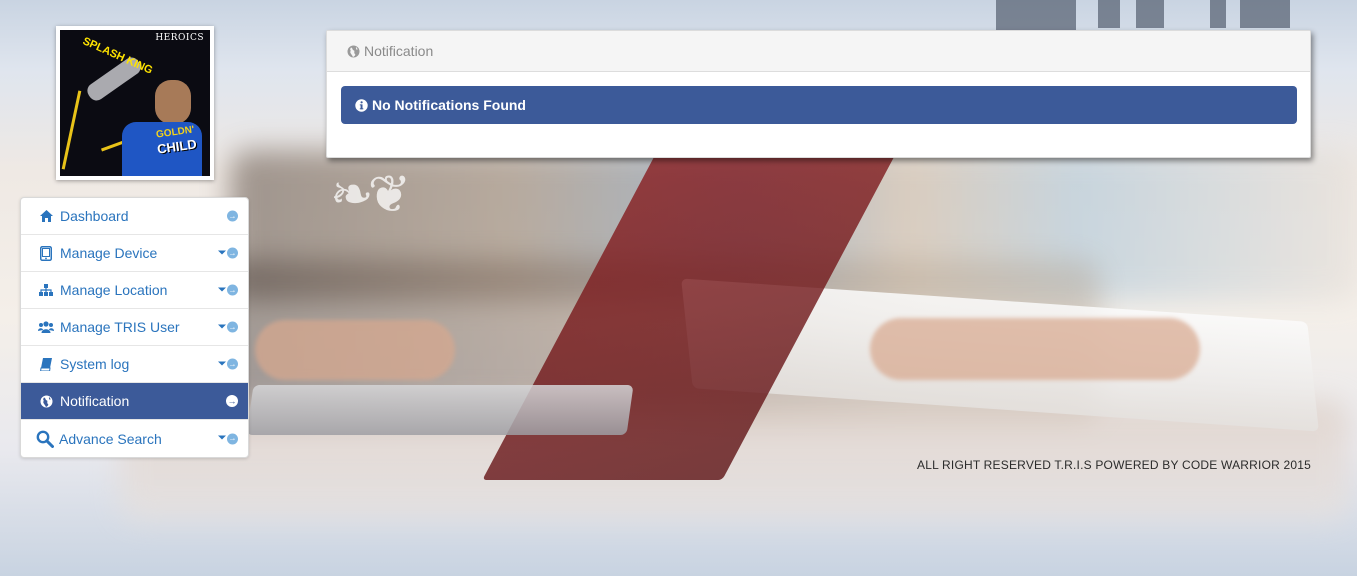 The image size is (1357, 576). I want to click on background-hand-right, so click(1035, 349).